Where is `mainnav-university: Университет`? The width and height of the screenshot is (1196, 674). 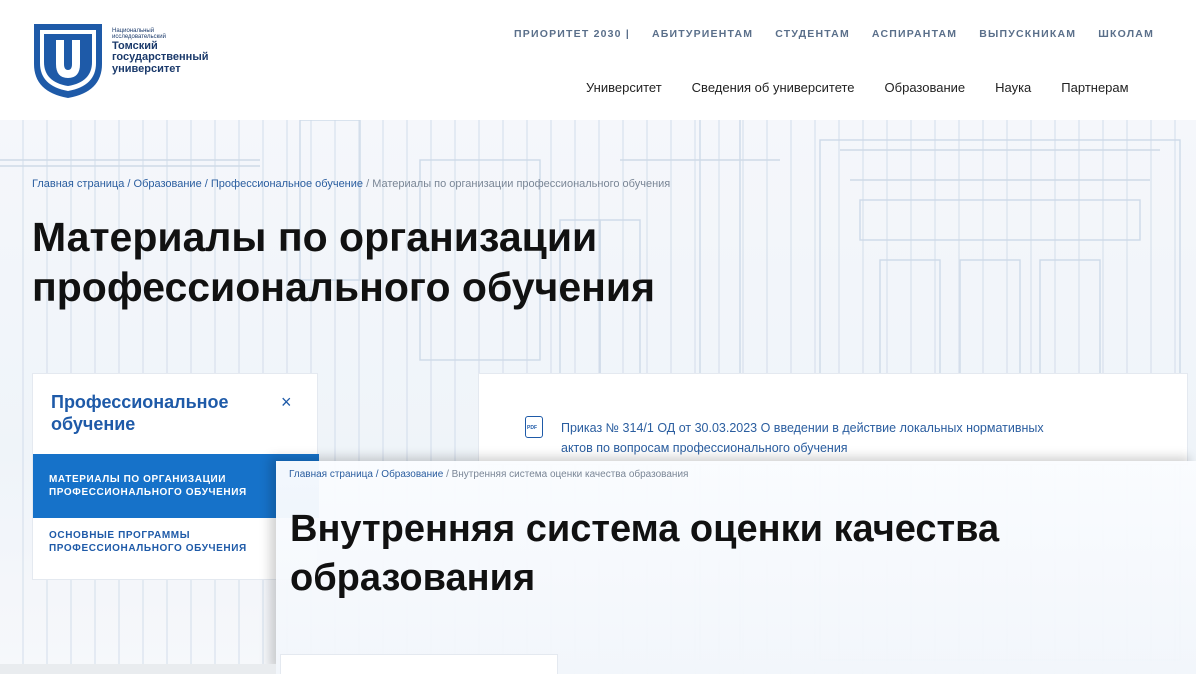 mainnav-university: Университет is located at coordinates (624, 87).